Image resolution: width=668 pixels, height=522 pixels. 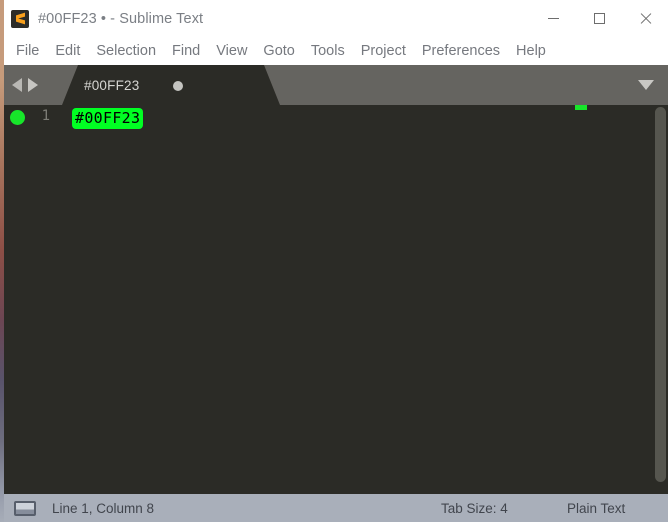 I want to click on title-bar: #00FF23 • - Sublime Text, so click(x=334, y=18).